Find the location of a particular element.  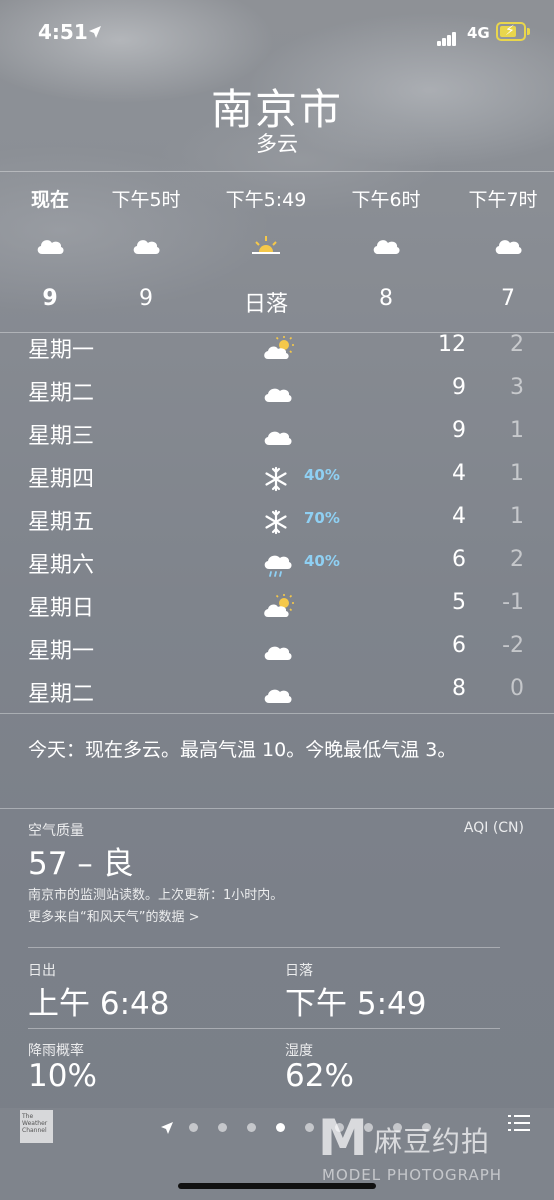

daily-row: 星期二 8 0 is located at coordinates (277, 692).